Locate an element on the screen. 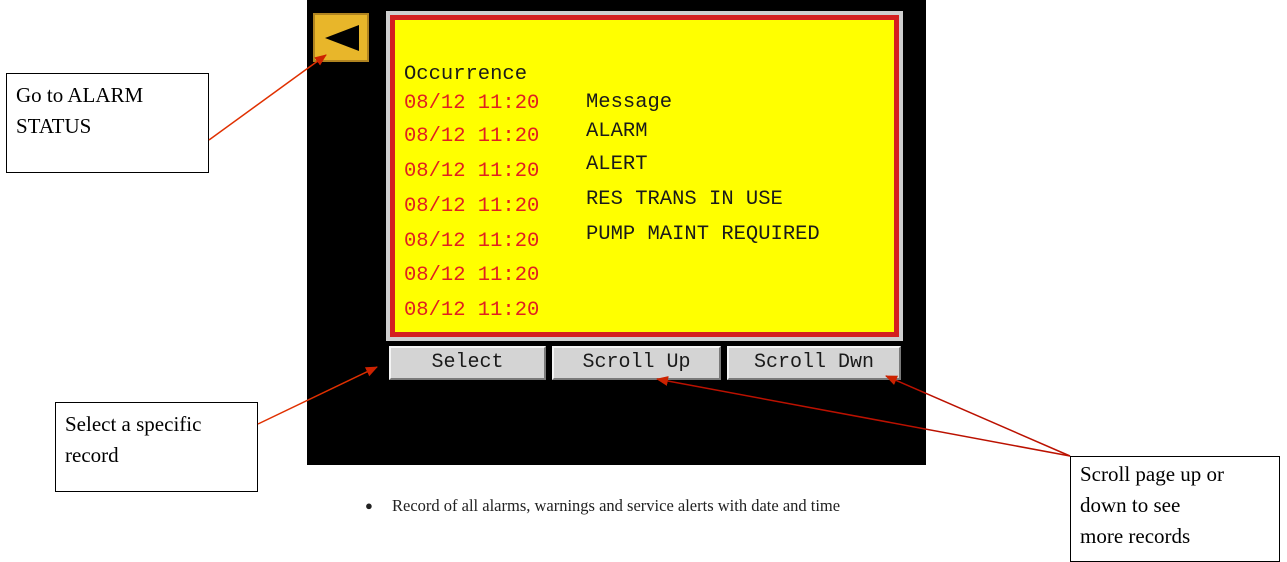 The width and height of the screenshot is (1287, 562). arrow-to-select-button is located at coordinates (317, 395).